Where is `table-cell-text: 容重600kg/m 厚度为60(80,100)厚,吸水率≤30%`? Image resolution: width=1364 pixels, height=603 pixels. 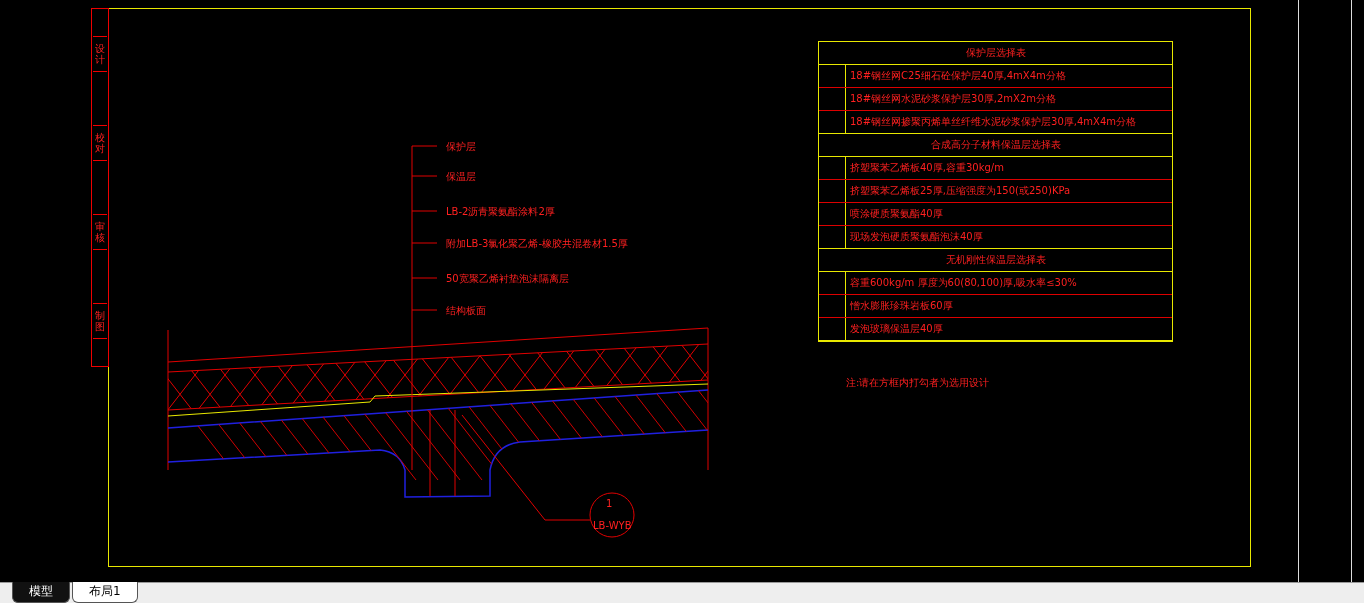
table-cell-text: 容重600kg/m 厚度为60(80,100)厚,吸水率≤30% is located at coordinates (963, 283).